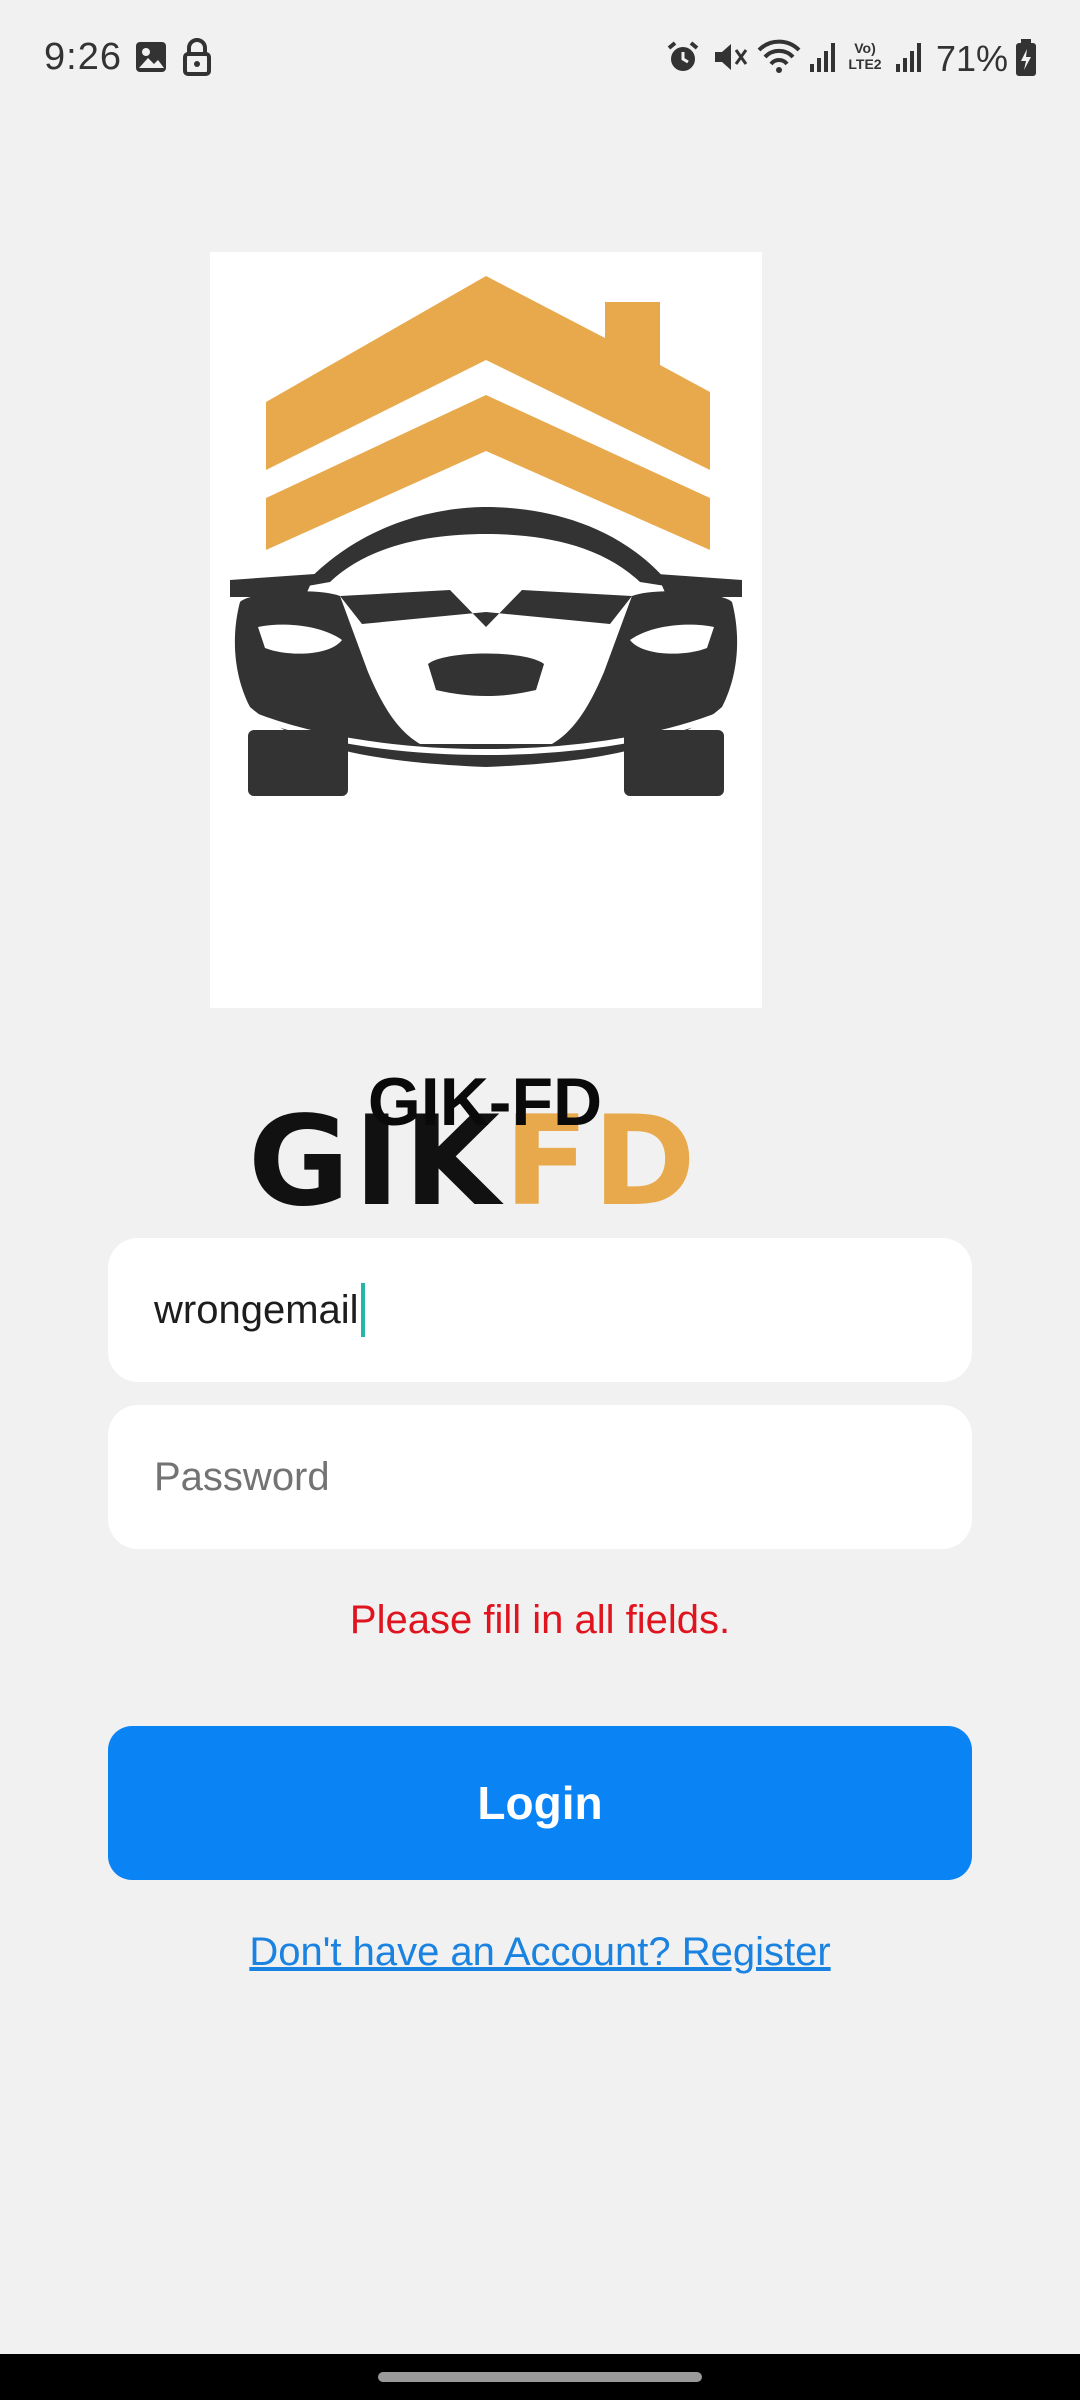 The image size is (1080, 2400). I want to click on status-time: 9:26, so click(83, 57).